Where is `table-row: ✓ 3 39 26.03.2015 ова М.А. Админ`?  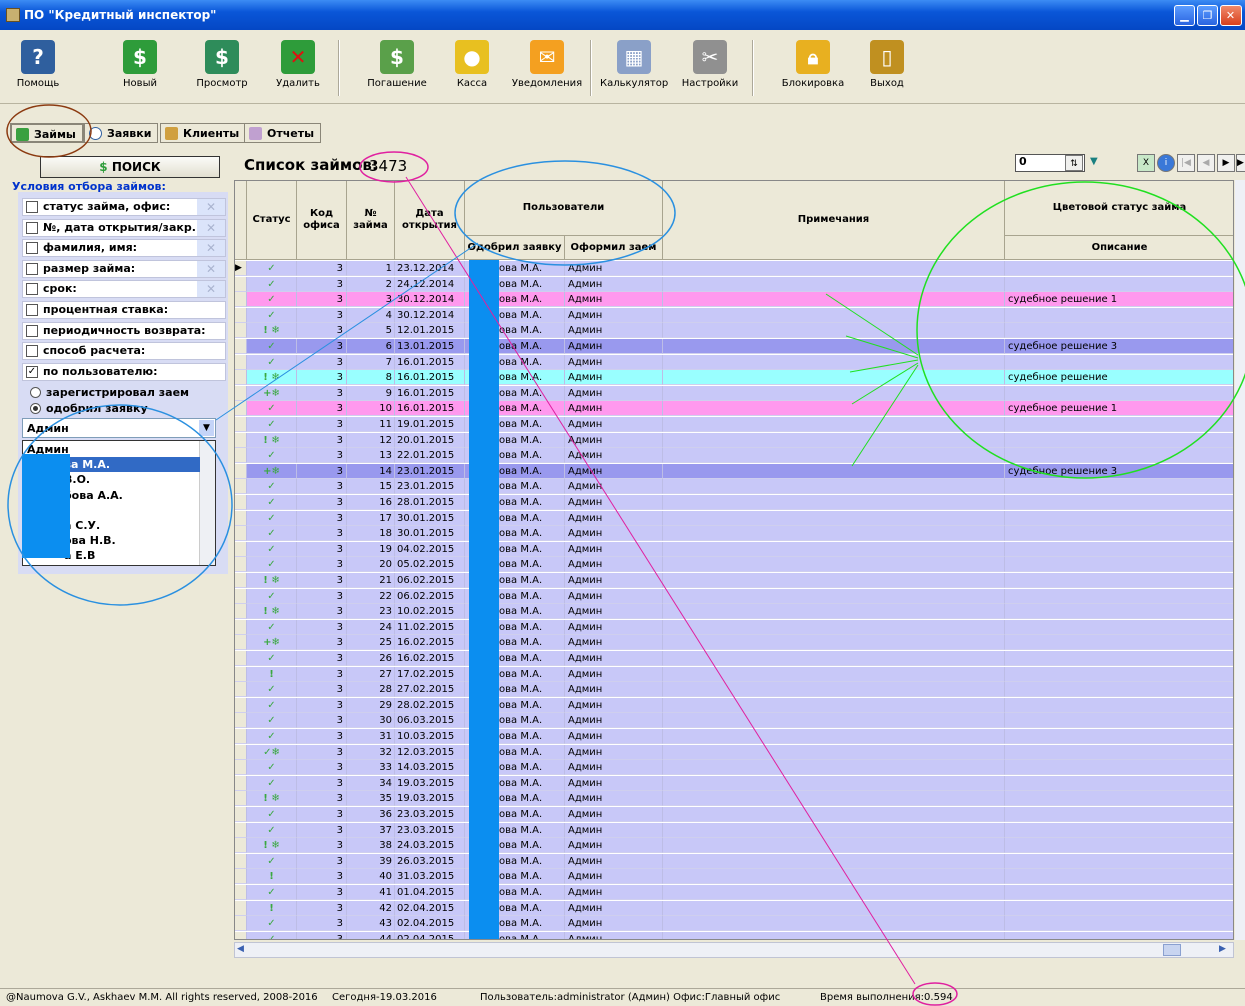
table-row: ✓ 3 39 26.03.2015 ова М.А. Админ is located at coordinates (734, 861).